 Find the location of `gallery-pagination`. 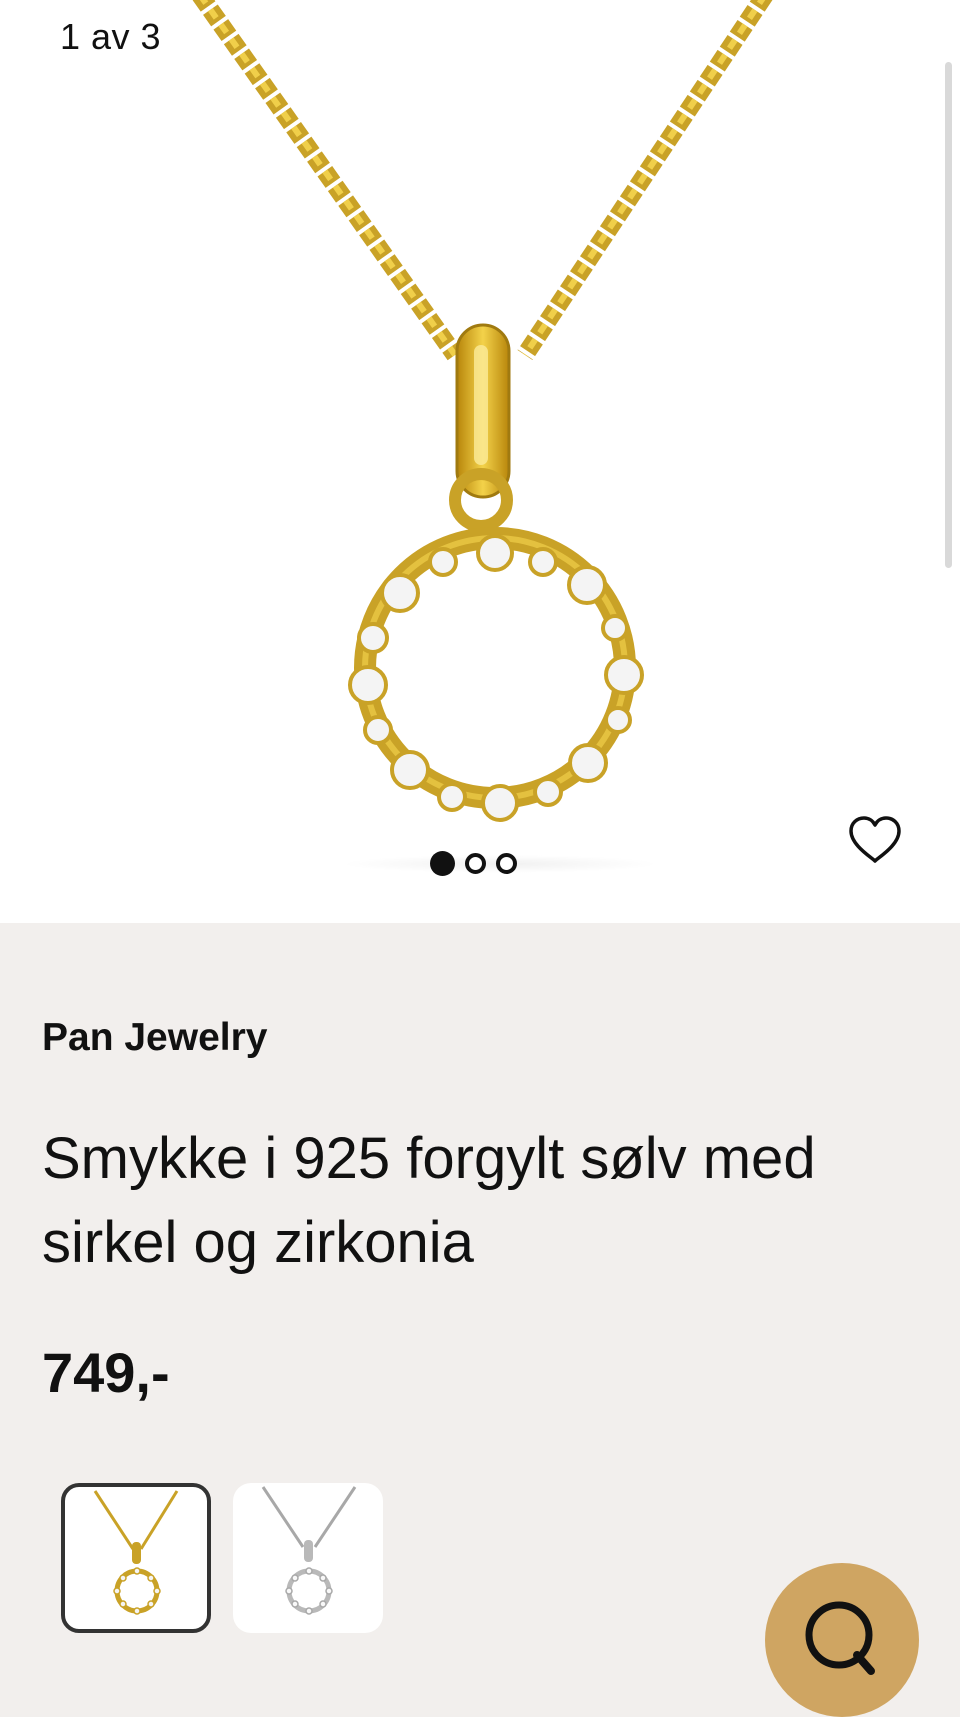

gallery-pagination is located at coordinates (473, 863).